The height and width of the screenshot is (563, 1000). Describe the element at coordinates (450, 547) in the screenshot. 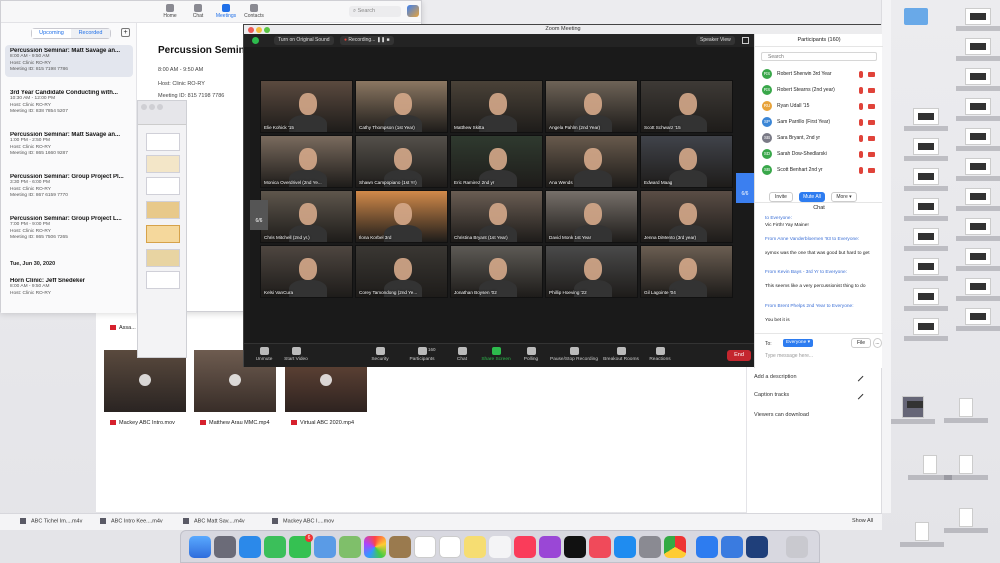

I see `reminders-icon` at that location.